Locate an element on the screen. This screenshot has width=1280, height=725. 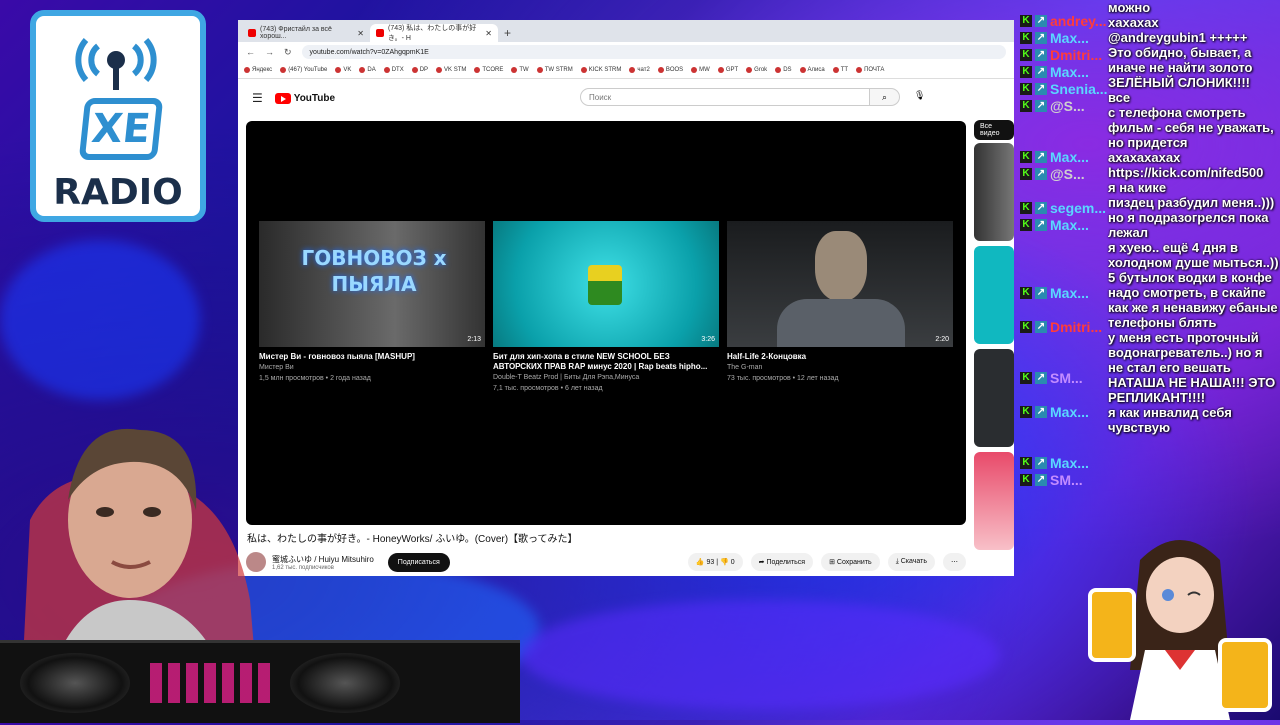
forward-icon: → is located at coordinates (269, 52).